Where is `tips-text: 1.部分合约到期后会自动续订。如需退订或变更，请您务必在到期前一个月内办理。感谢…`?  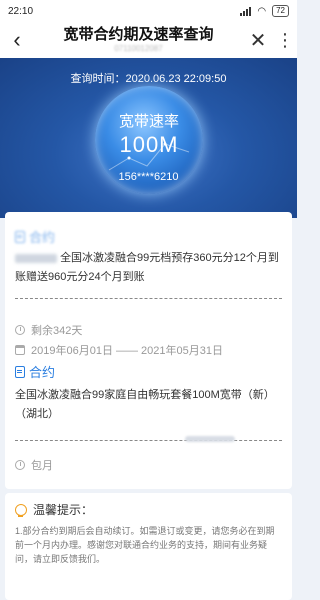
tips-text: 1.部分合约到期后会自动续订。如需退订或变更，请您务必在到期前一个月内办理。感谢… is located at coordinates (145, 545).